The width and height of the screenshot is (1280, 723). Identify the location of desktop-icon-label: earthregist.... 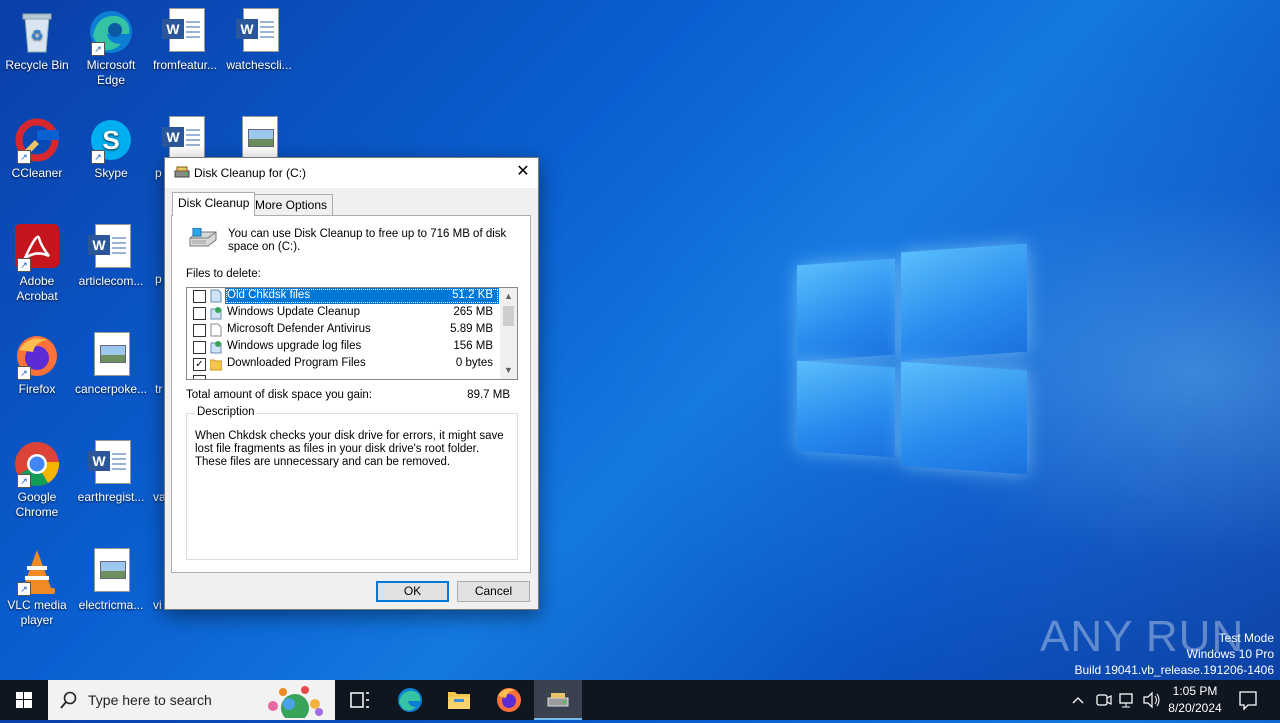
(111, 497).